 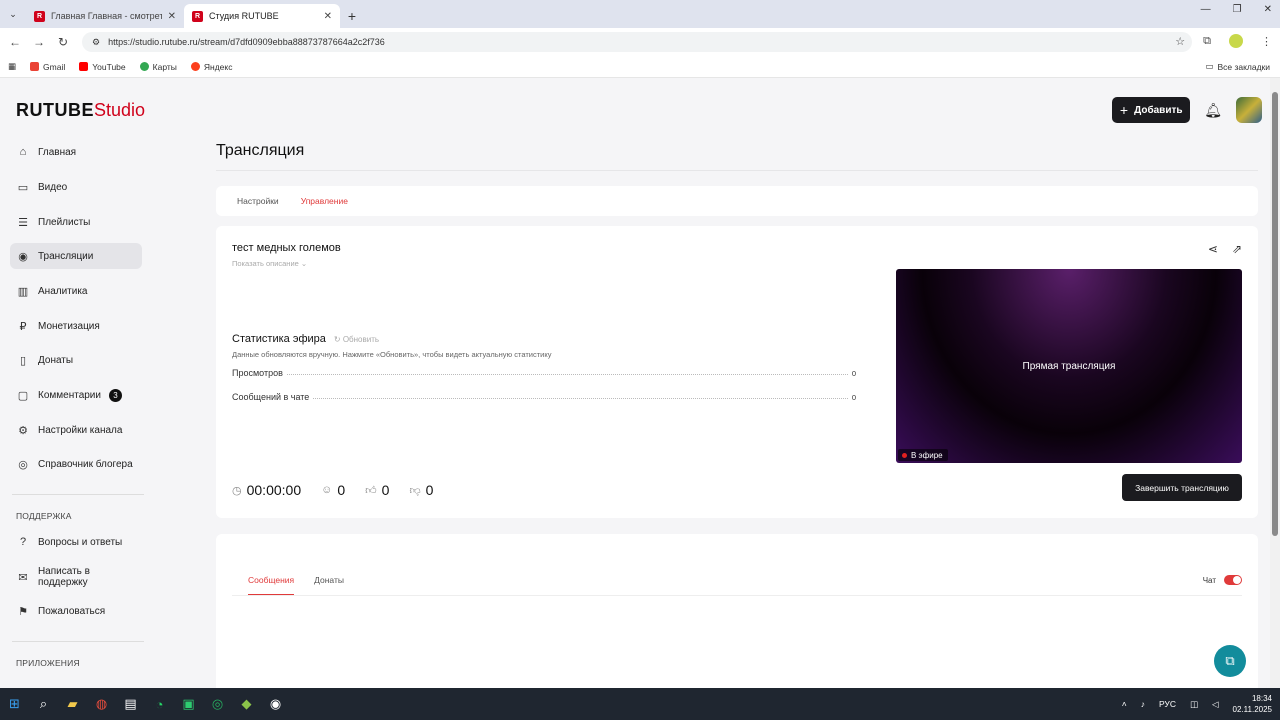 What do you see at coordinates (356, 339) in the screenshot?
I see `refresh-button: ↻ Обновить` at bounding box center [356, 339].